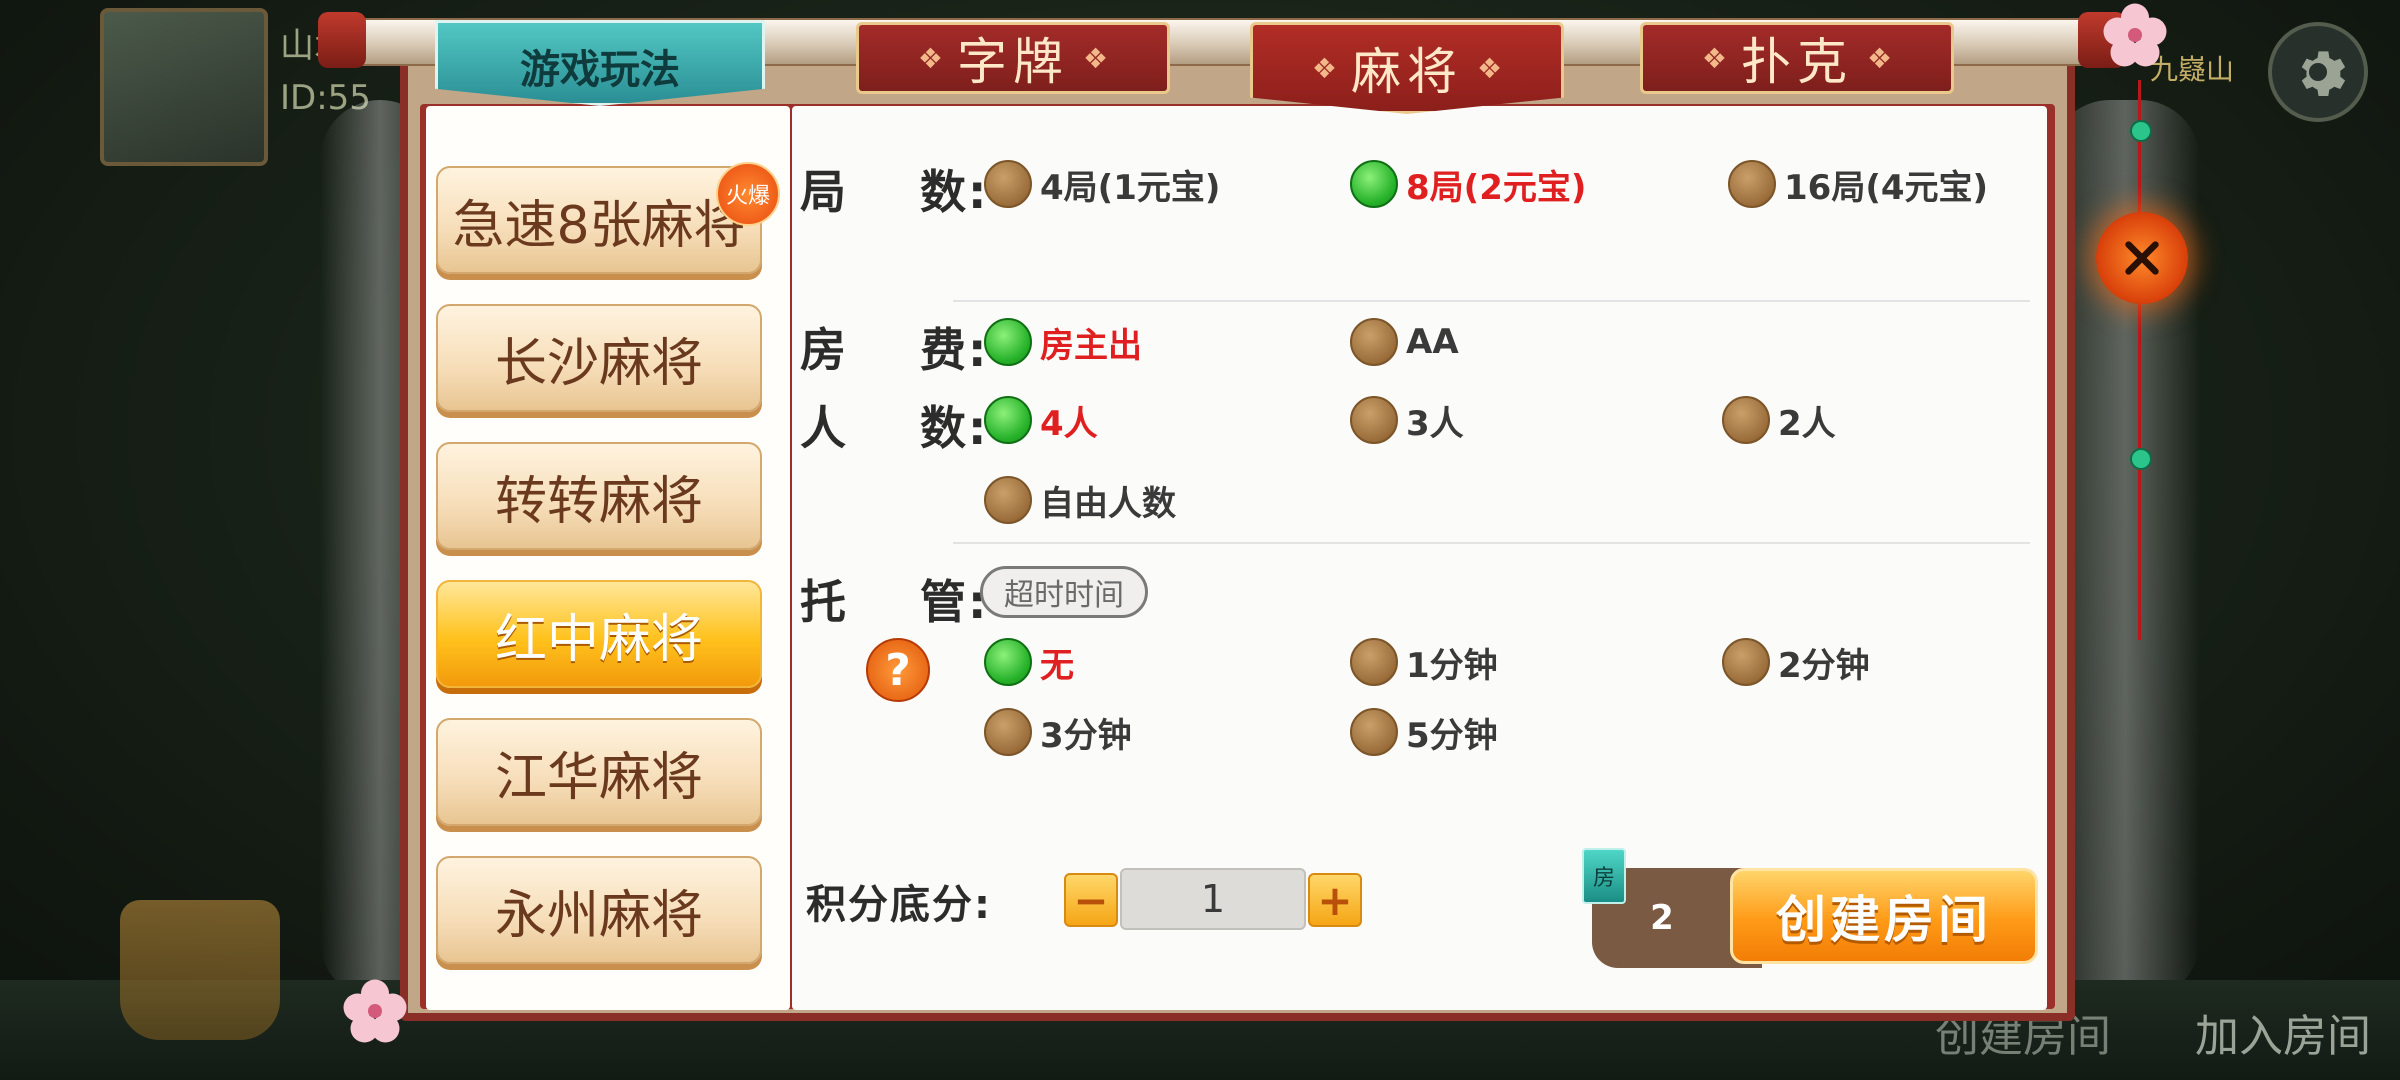  I want to click on tab-majiang: ❖ 麻将 ❖, so click(1407, 68).